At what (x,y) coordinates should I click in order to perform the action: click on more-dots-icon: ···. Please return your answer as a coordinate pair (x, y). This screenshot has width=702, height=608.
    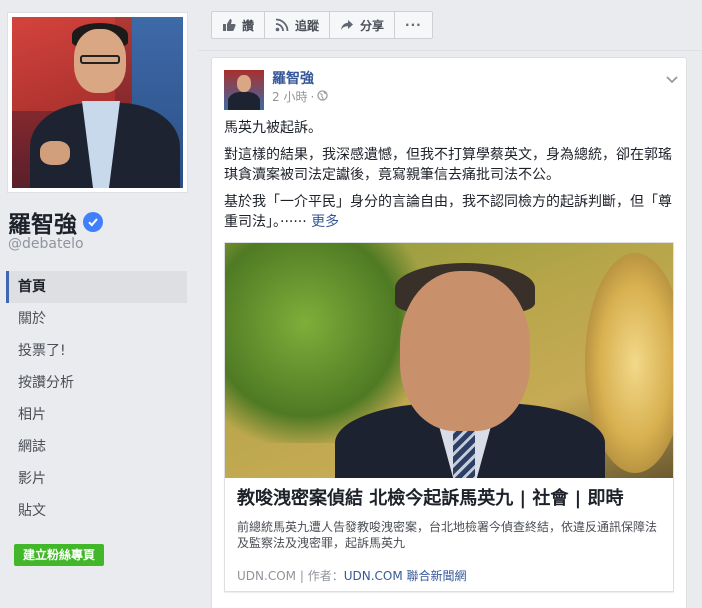
    Looking at the image, I should click on (413, 25).